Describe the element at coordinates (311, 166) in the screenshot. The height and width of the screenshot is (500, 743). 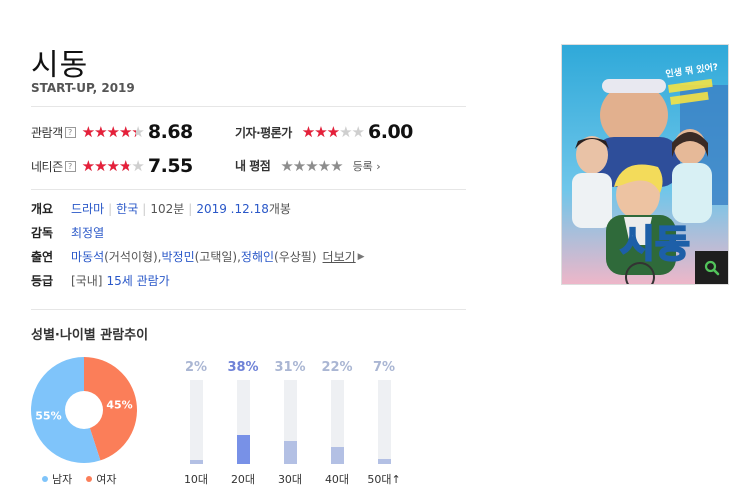
I see `my-rating-stars: ★★★★★` at that location.